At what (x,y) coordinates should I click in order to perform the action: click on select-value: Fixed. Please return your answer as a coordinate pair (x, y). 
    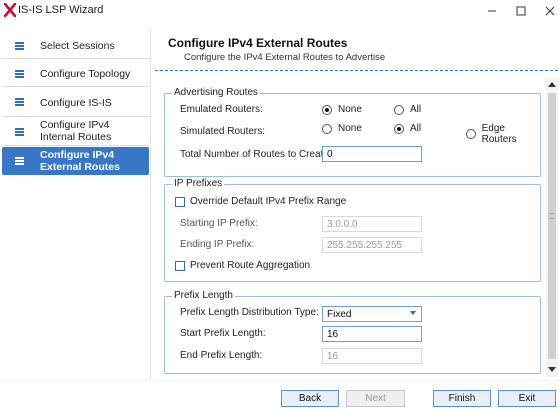
    Looking at the image, I should click on (339, 314).